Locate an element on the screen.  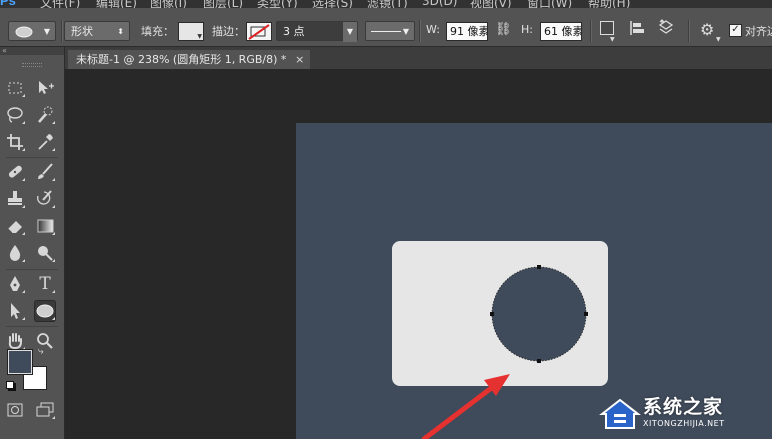
width-label: W: is located at coordinates (433, 29).